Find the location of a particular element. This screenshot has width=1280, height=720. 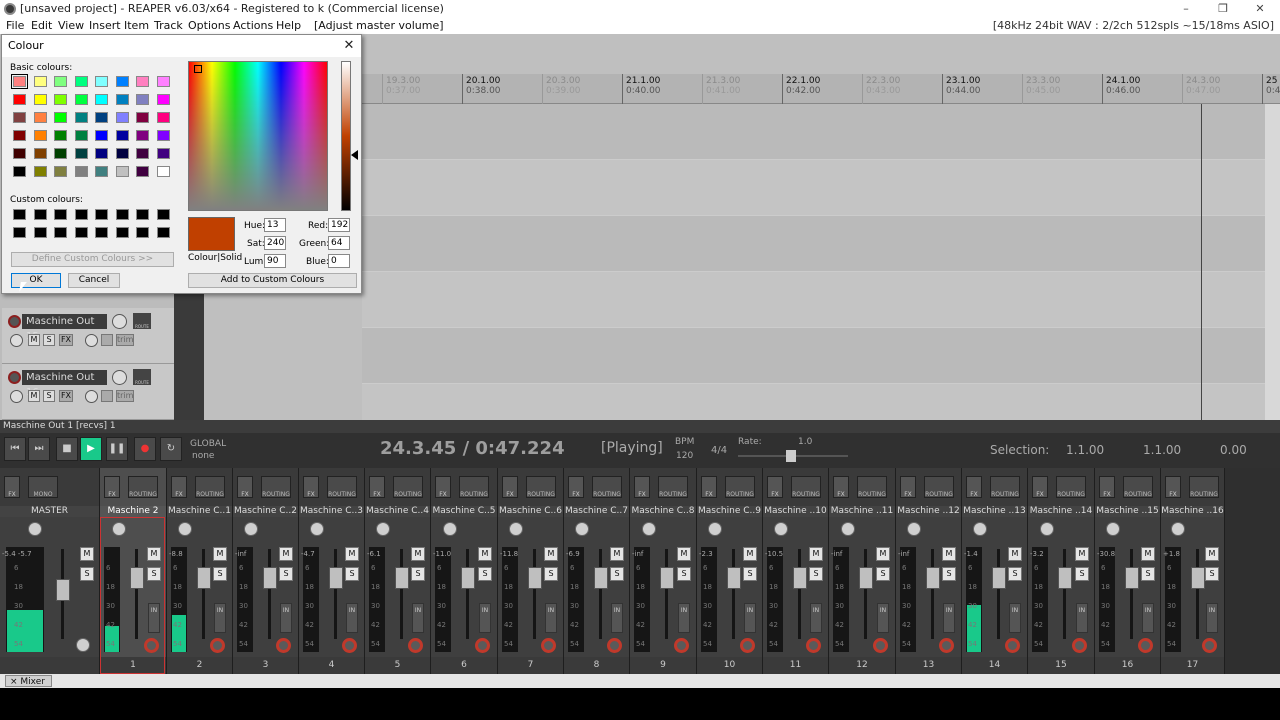

strip-name: Maschine 2 is located at coordinates (133, 511).